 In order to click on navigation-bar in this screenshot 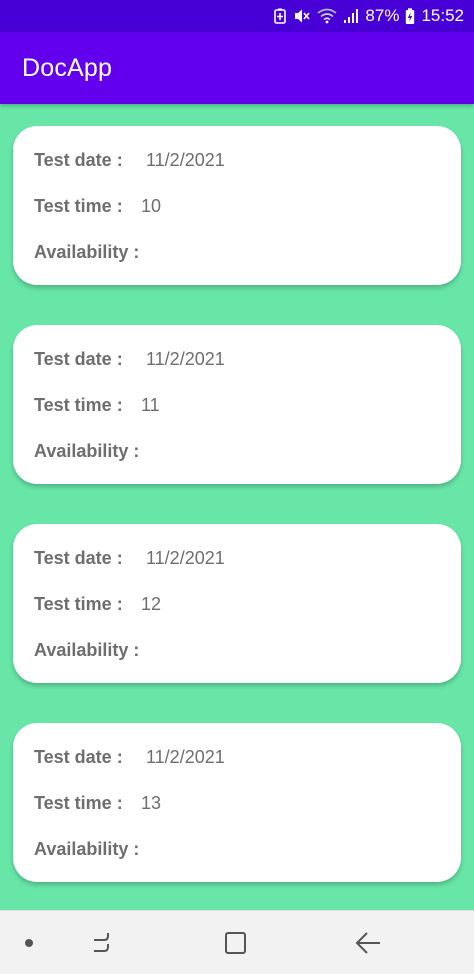, I will do `click(237, 942)`.